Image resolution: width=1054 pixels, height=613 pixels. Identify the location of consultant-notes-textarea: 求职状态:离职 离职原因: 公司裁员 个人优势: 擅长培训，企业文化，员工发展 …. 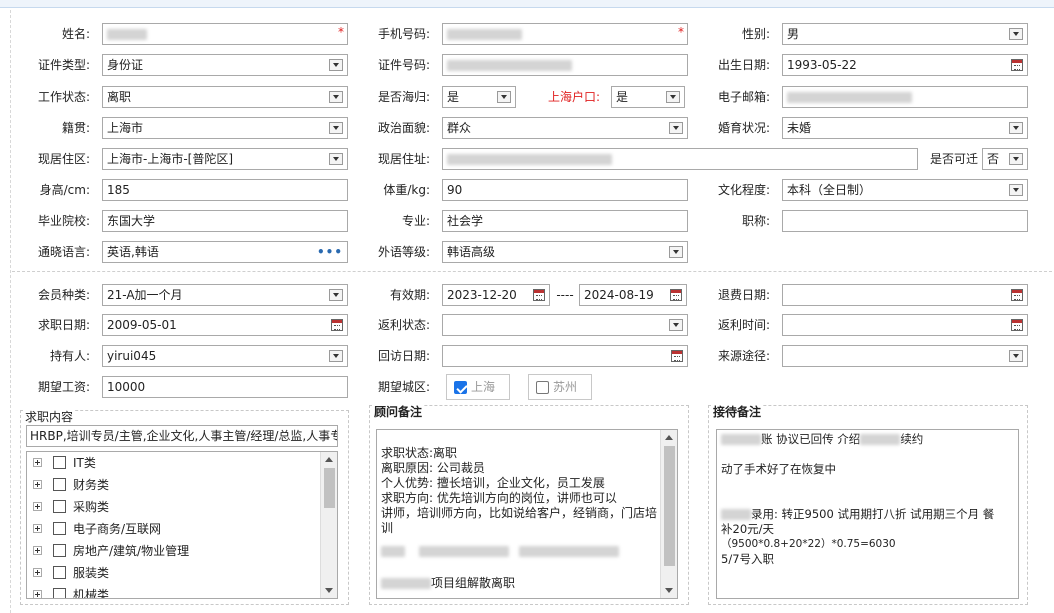
(527, 514).